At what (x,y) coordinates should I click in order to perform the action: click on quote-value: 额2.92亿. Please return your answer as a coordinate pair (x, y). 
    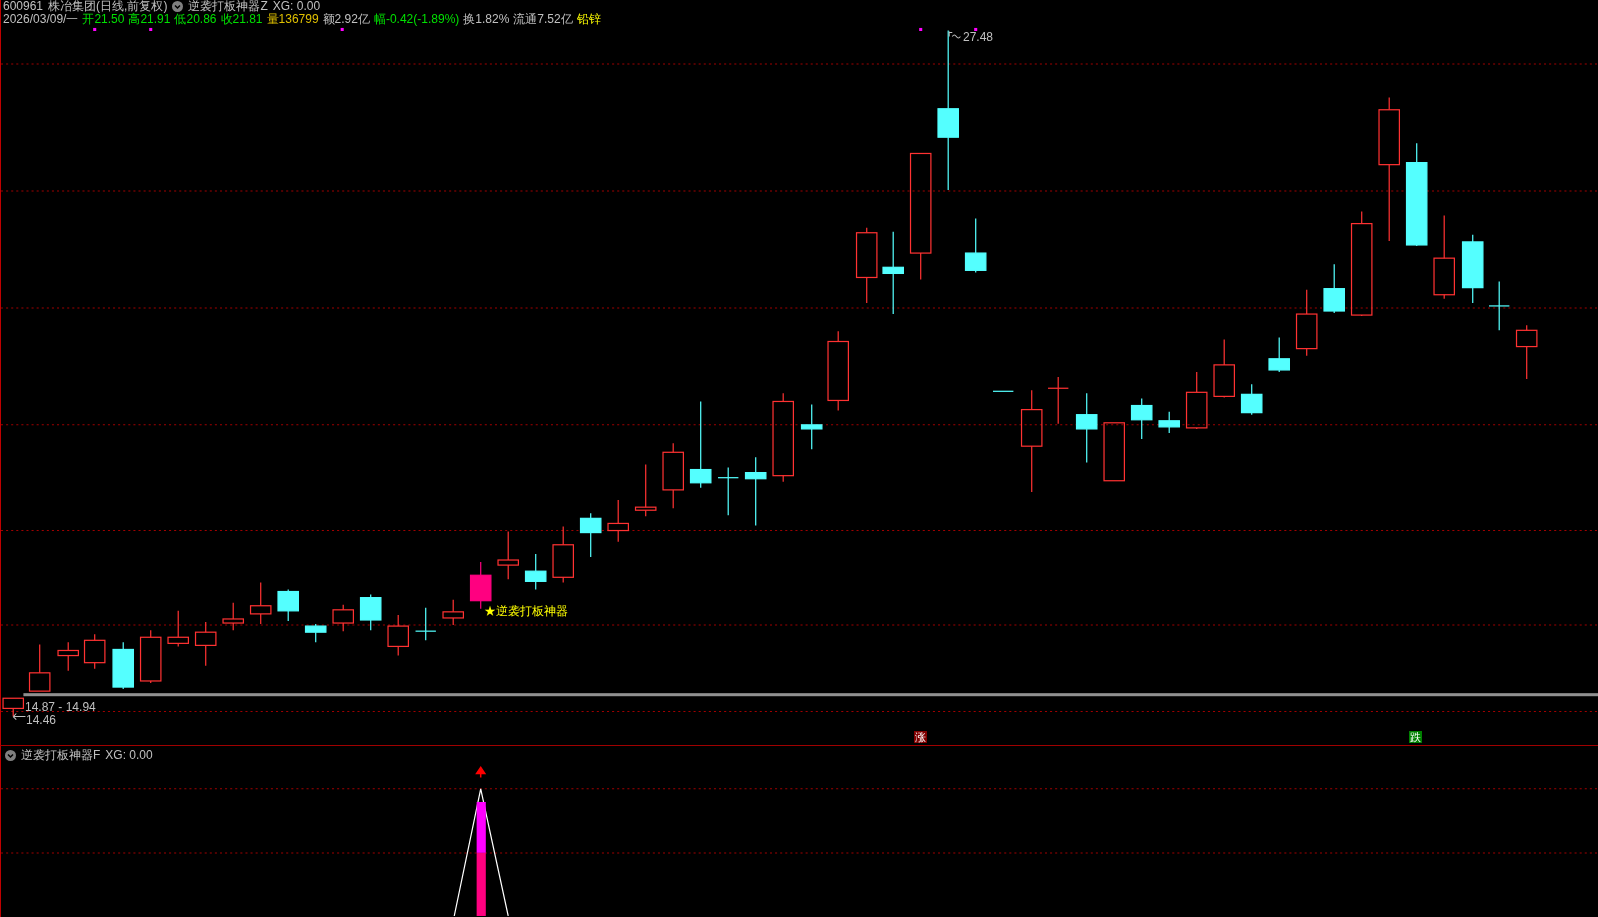
    Looking at the image, I should click on (346, 19).